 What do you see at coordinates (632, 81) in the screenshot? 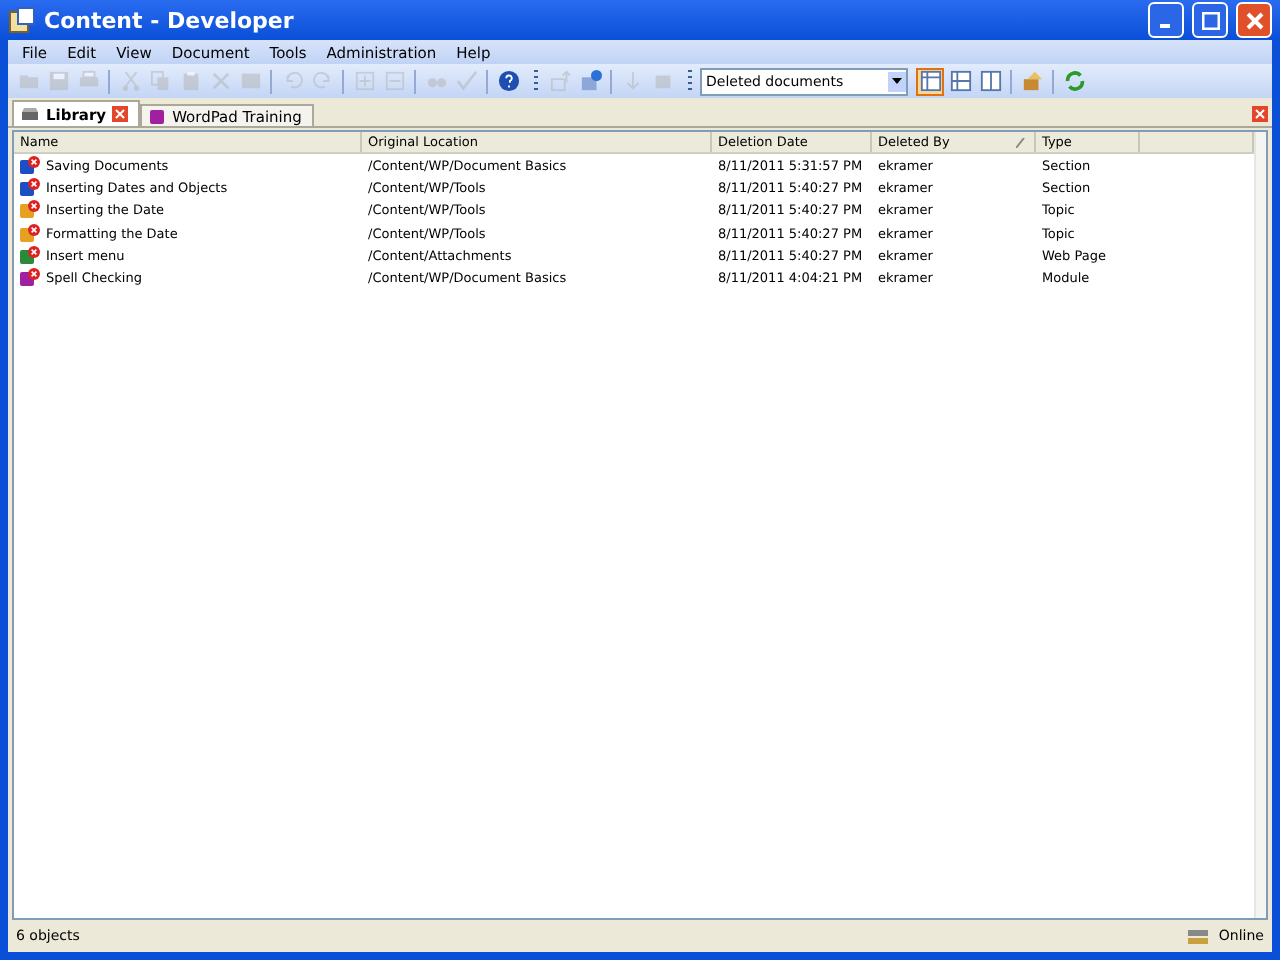
I see `down-icon` at bounding box center [632, 81].